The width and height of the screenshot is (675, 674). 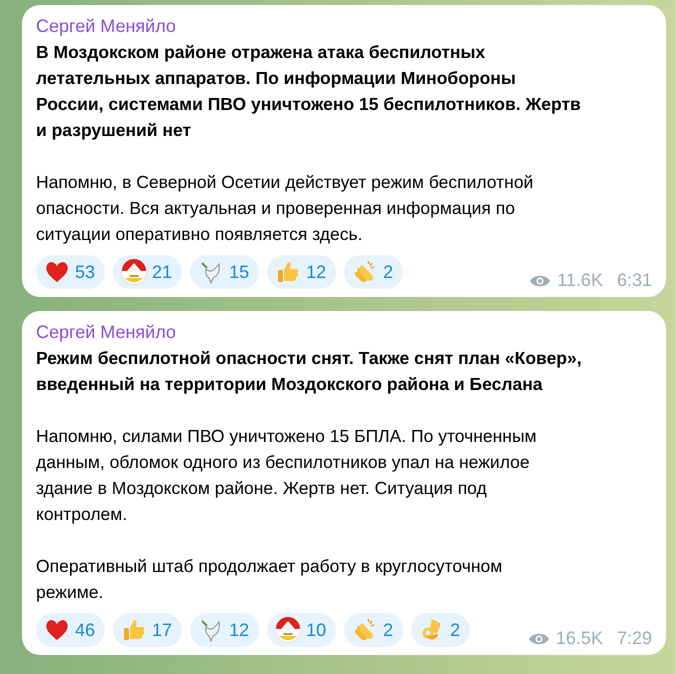 I want to click on view-count: 11.6K, so click(x=580, y=280).